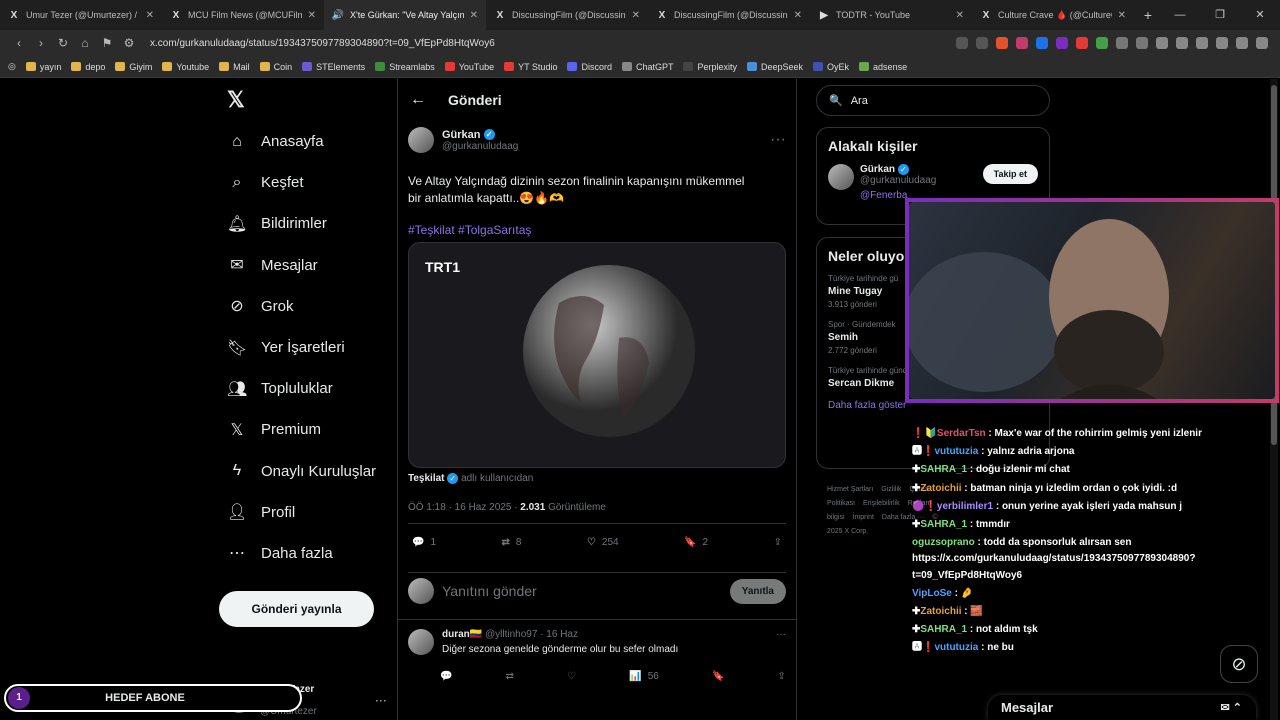 This screenshot has height=720, width=1280. What do you see at coordinates (530, 67) in the screenshot?
I see `bookmark-item: YT Studio` at bounding box center [530, 67].